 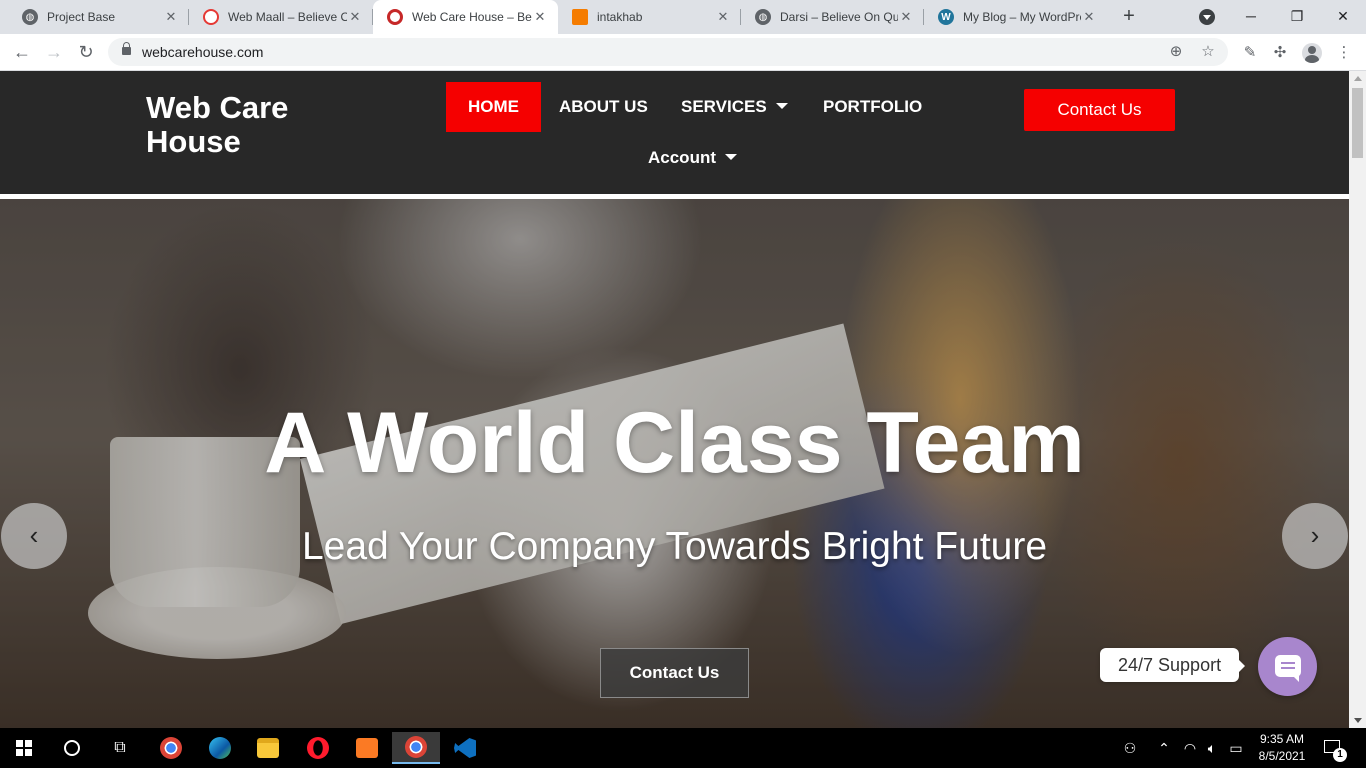 I want to click on taskbar-chrome-active, so click(x=416, y=748).